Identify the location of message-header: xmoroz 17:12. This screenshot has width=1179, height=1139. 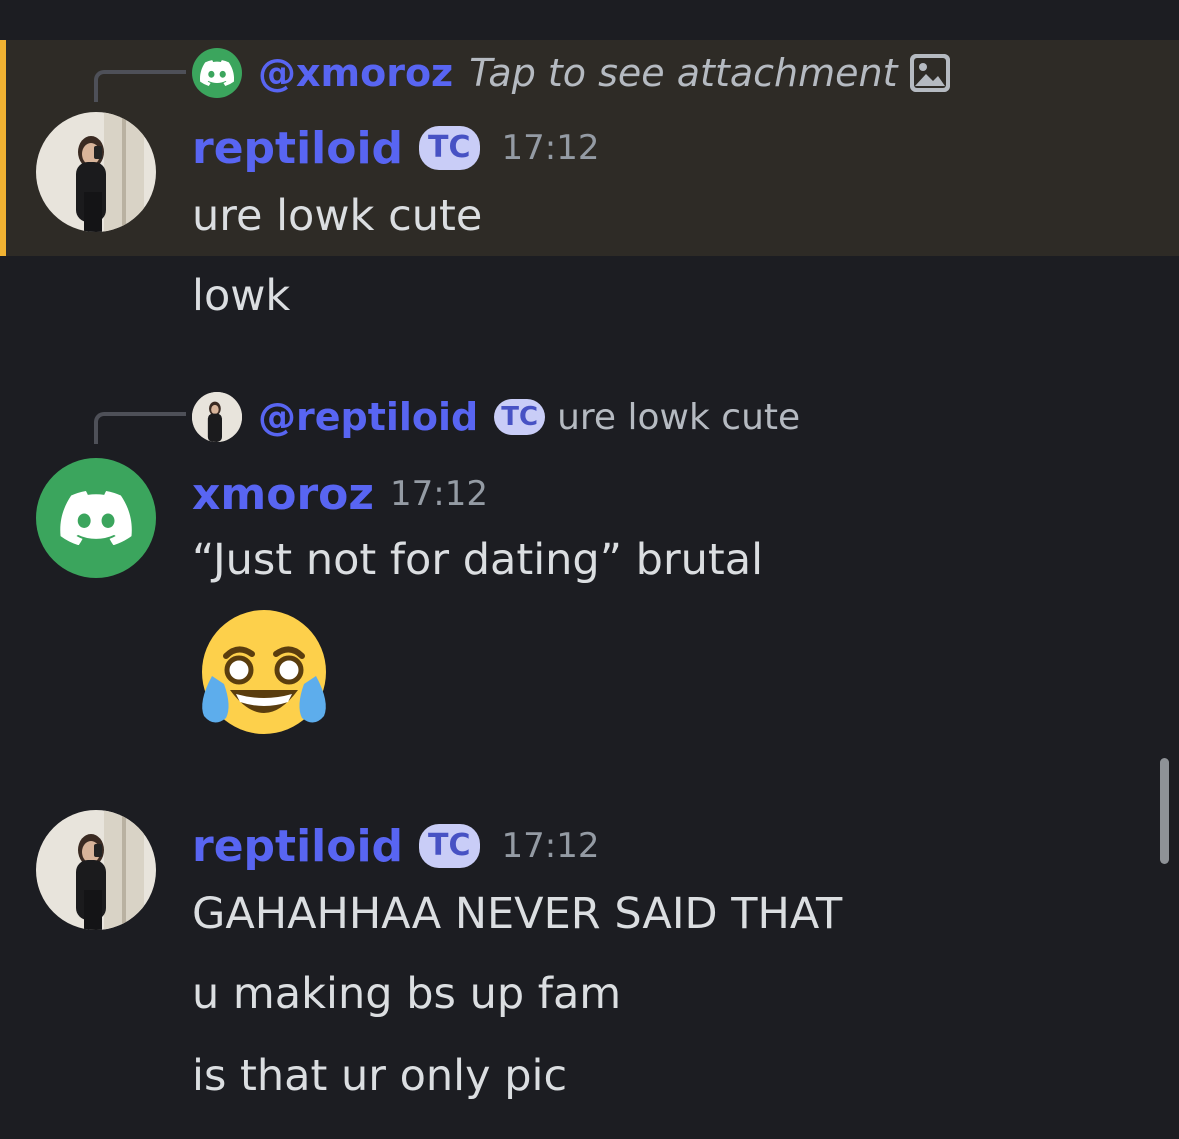
(340, 494).